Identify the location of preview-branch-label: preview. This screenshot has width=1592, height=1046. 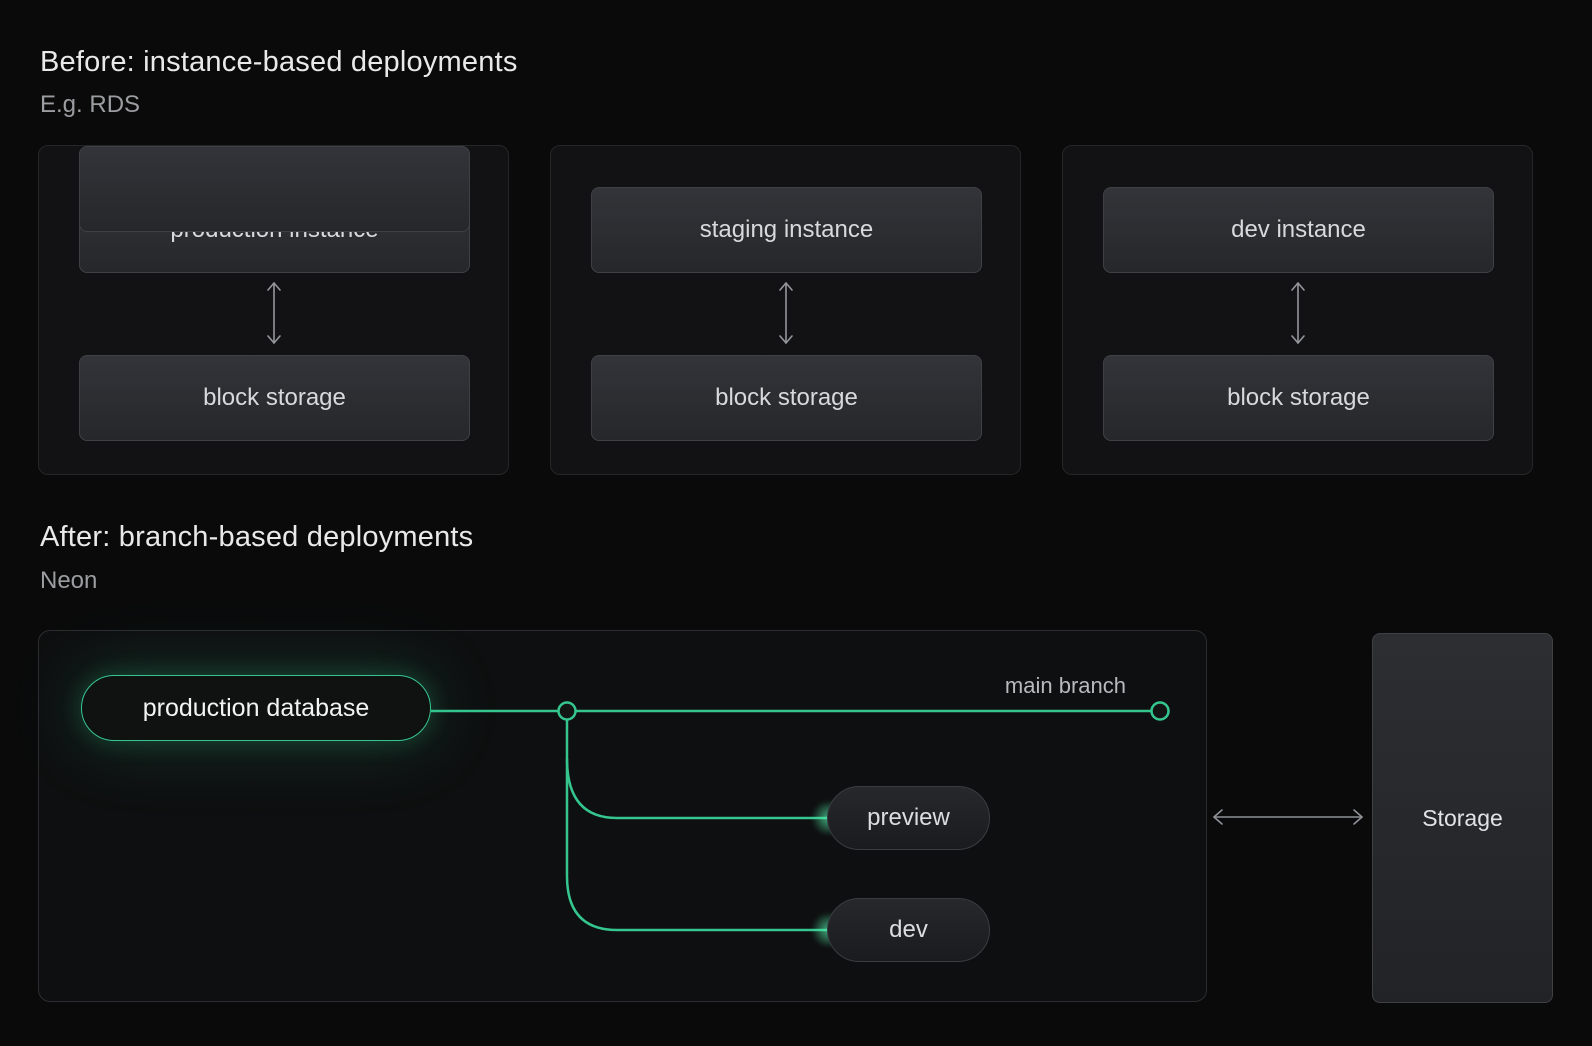
(908, 817).